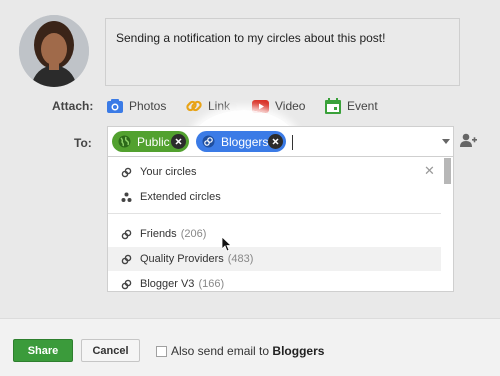 This screenshot has width=500, height=376. What do you see at coordinates (274, 234) in the screenshot?
I see `dropdown-item-friends: Friends (206)` at bounding box center [274, 234].